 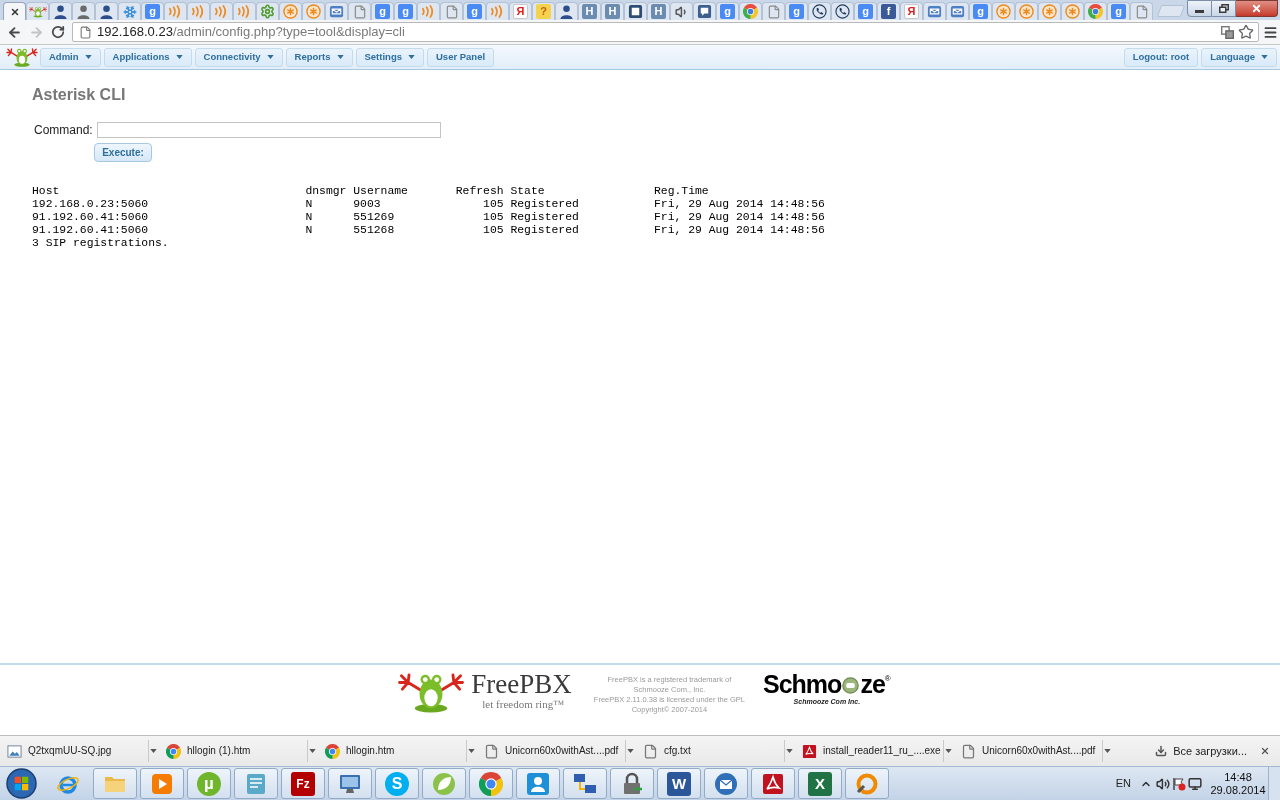 I want to click on nav-menu-button: Logout: root, so click(x=1161, y=57).